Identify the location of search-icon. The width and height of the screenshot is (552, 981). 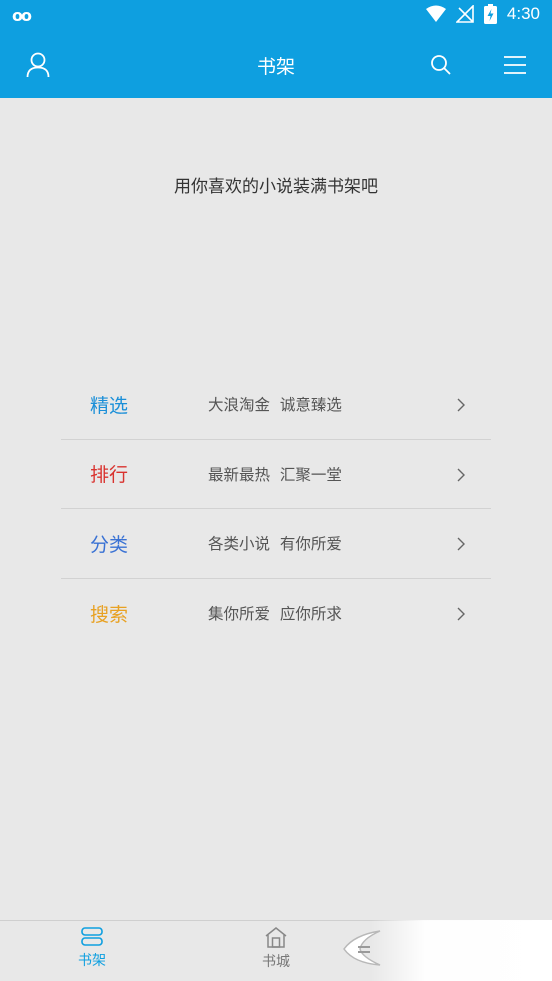
(441, 65).